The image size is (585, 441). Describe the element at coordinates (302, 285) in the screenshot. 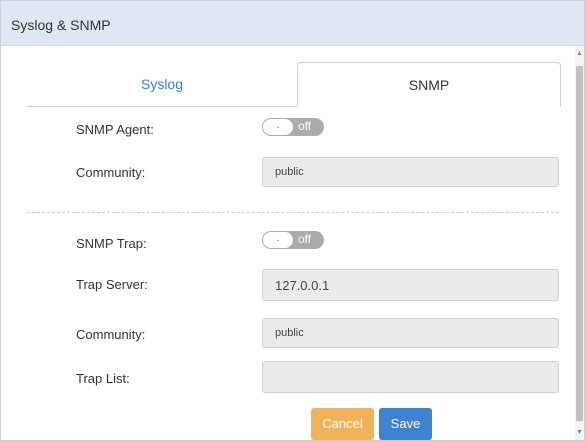

I see `trap-server-input-value: 127.0.0.1` at that location.